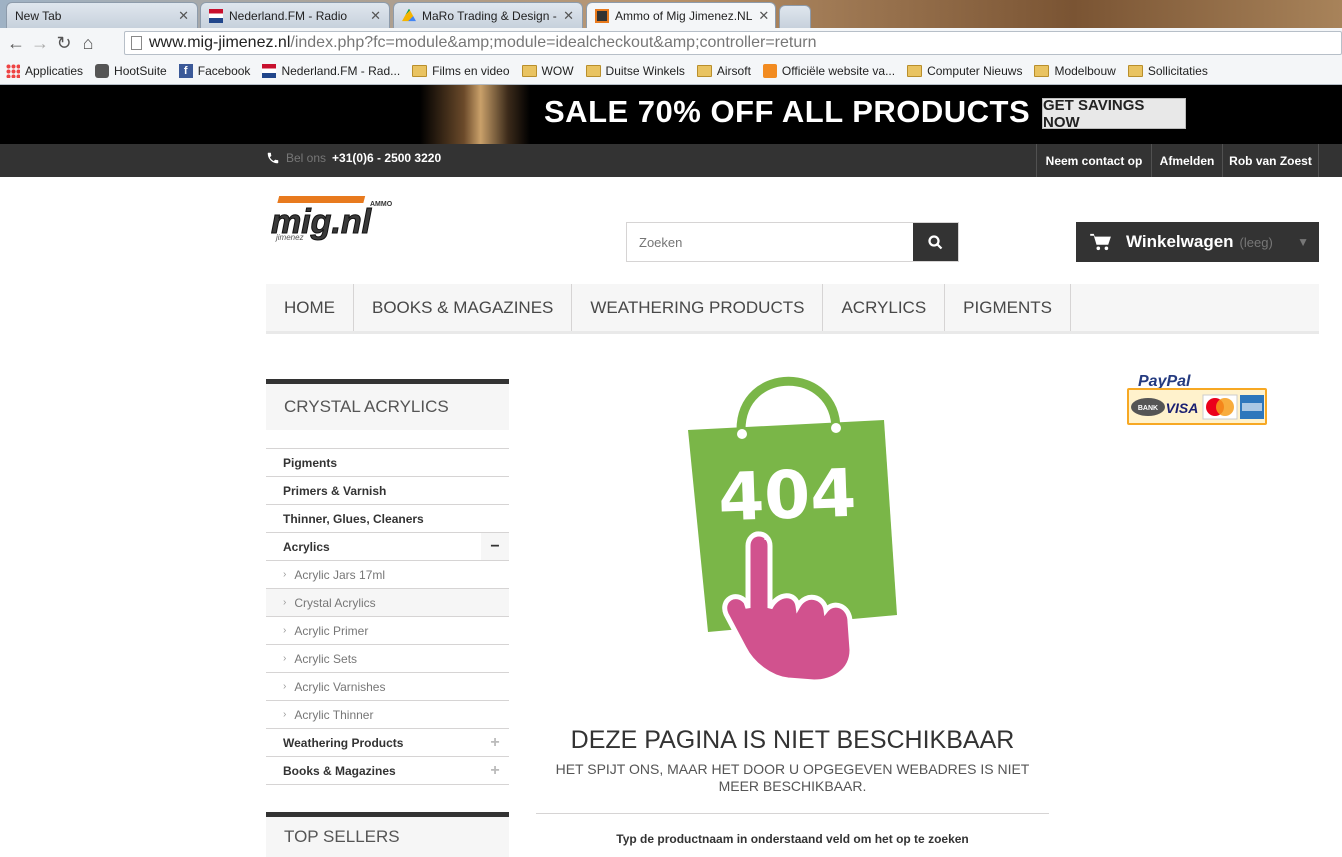  Describe the element at coordinates (341, 218) in the screenshot. I see `site-logo: AMMO mig.nl jimenez` at that location.